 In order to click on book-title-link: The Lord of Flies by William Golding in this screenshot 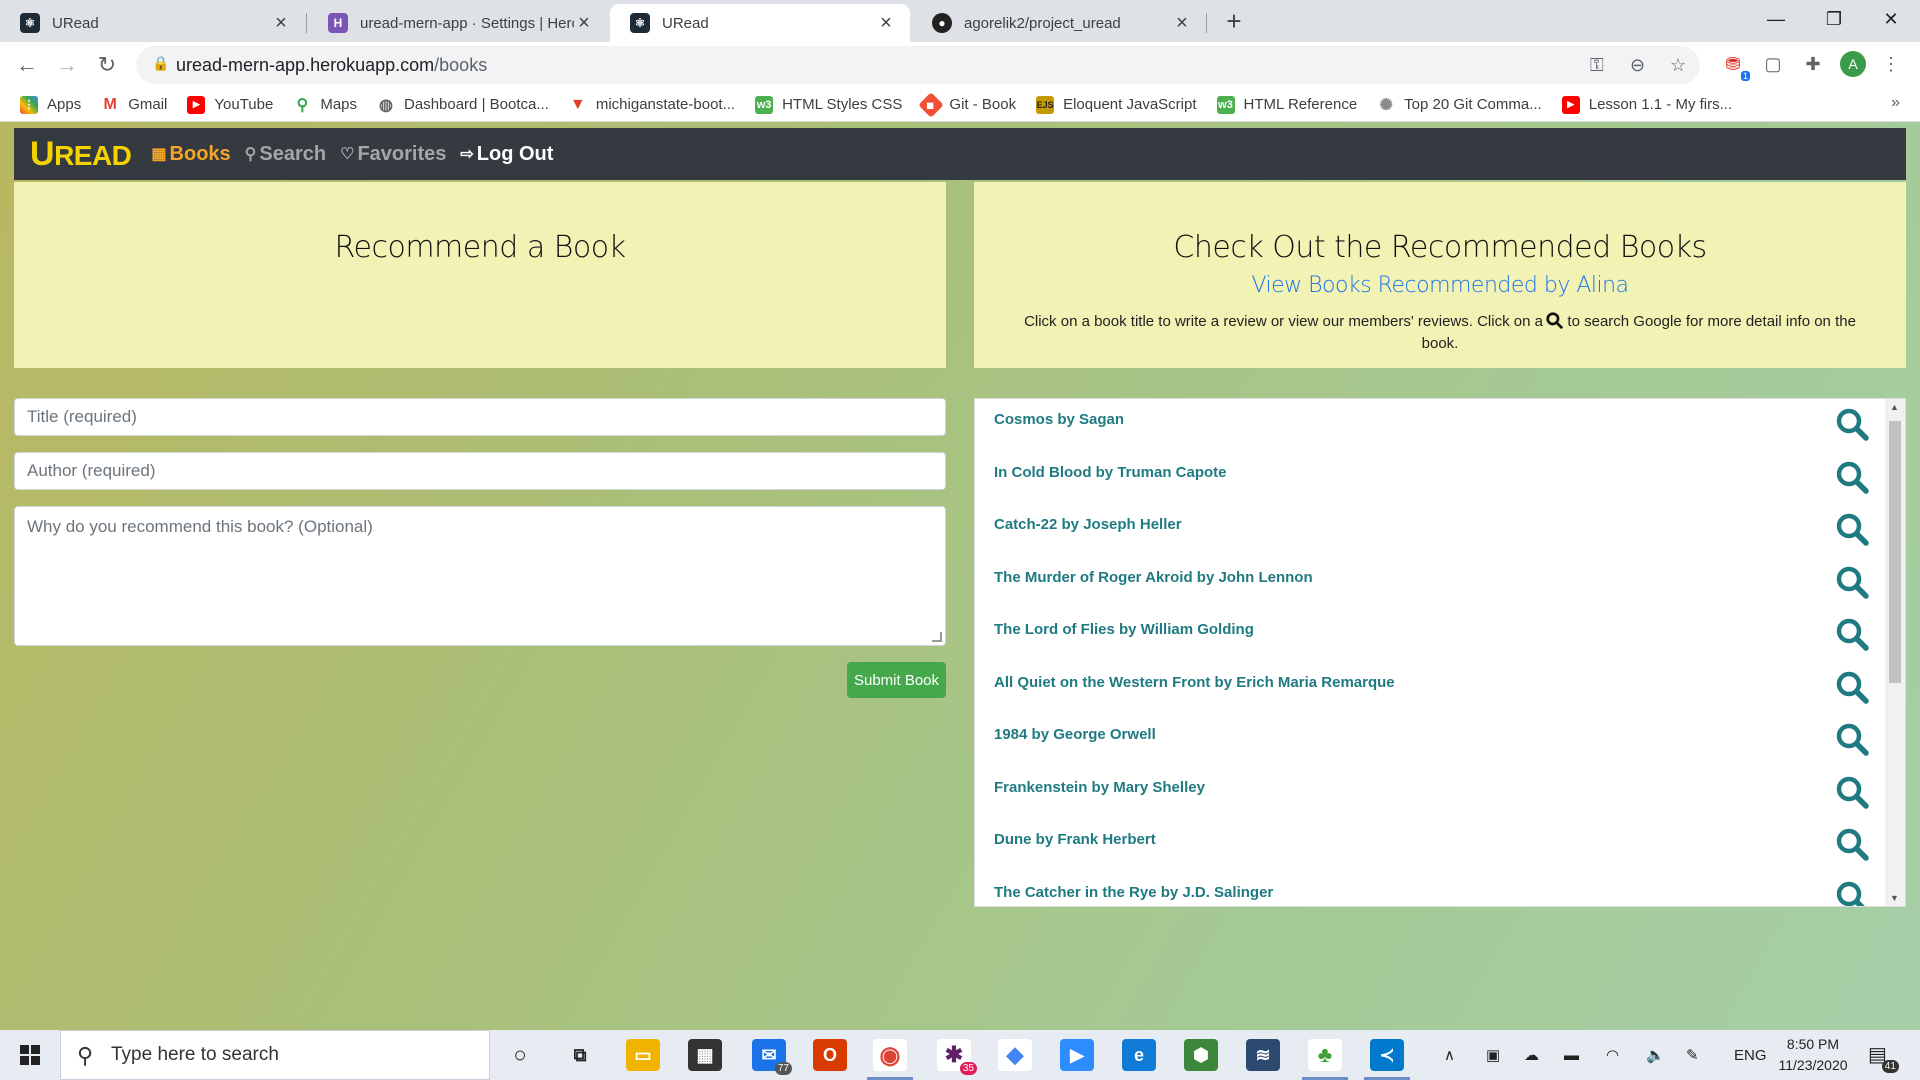, I will do `click(1124, 629)`.